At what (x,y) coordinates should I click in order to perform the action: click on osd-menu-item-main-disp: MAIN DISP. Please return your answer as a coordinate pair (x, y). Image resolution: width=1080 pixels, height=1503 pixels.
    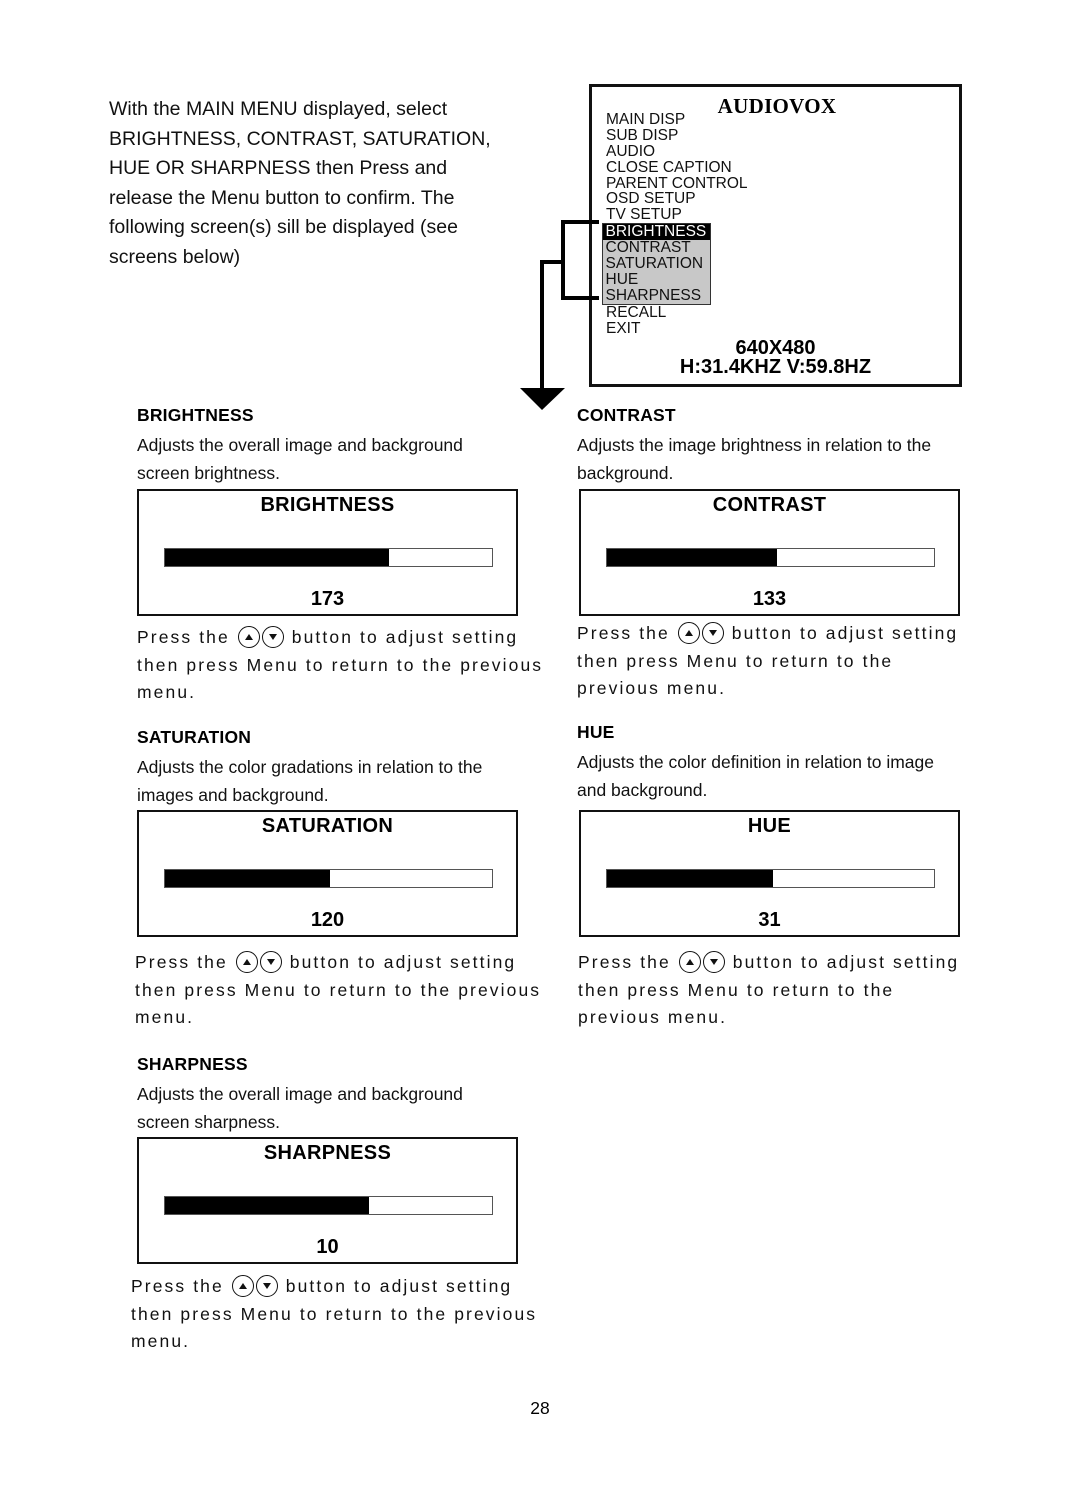
    Looking at the image, I should click on (675, 120).